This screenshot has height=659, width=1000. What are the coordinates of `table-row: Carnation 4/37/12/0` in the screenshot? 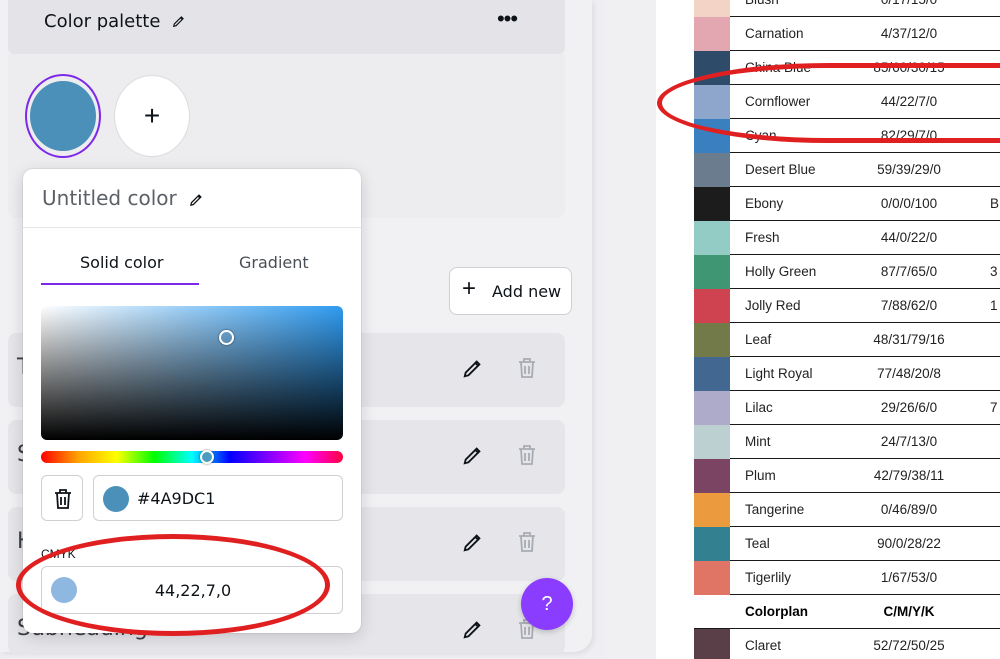 It's located at (847, 34).